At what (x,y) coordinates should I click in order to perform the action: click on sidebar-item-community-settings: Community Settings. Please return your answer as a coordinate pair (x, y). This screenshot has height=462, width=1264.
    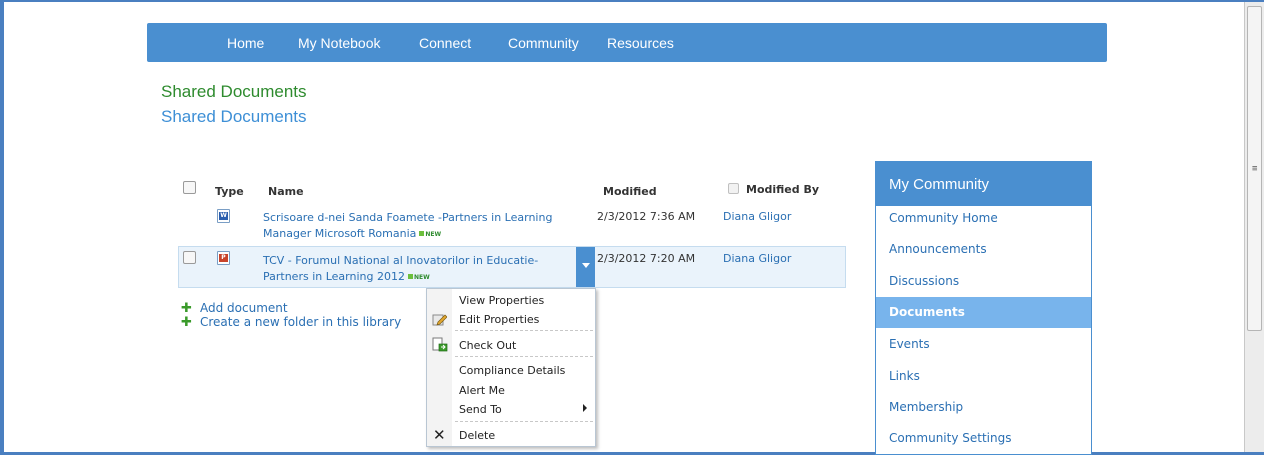
    Looking at the image, I should click on (983, 446).